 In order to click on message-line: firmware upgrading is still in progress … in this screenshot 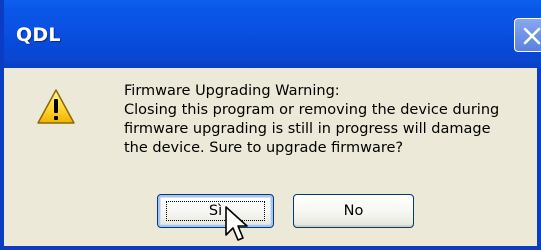, I will do `click(307, 129)`.